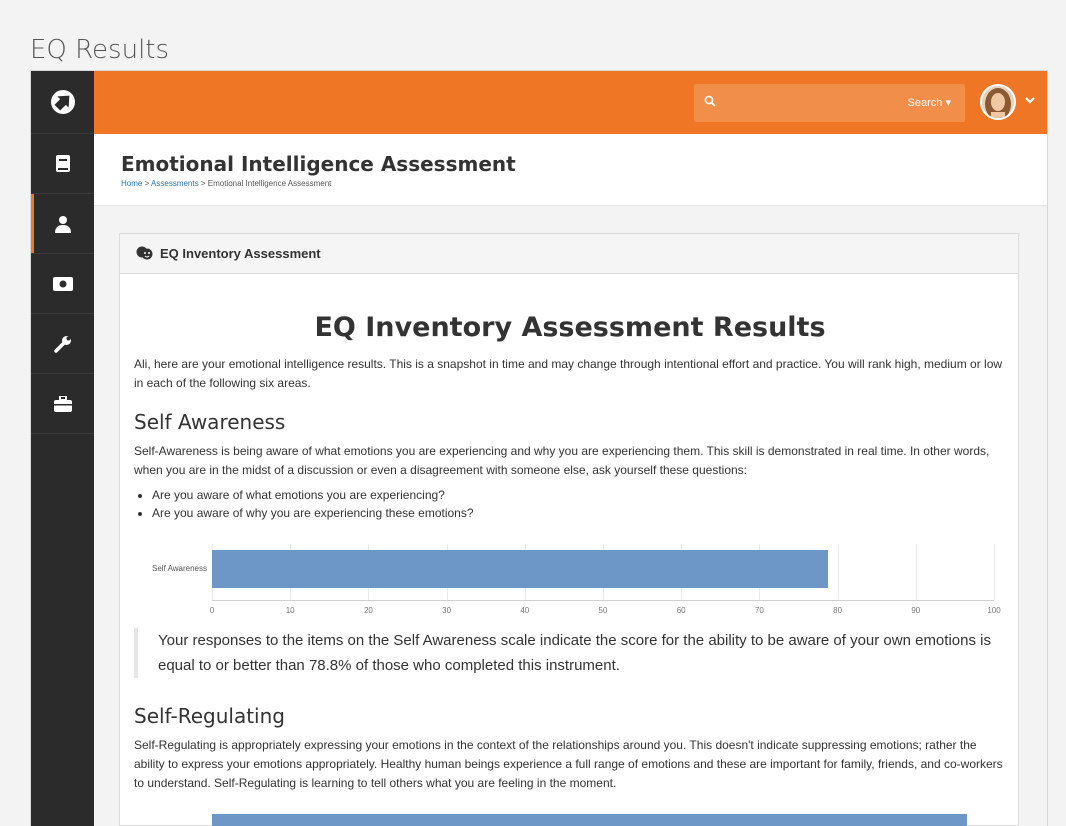  I want to click on panel-header: EQ Inventory Assessment, so click(569, 254).